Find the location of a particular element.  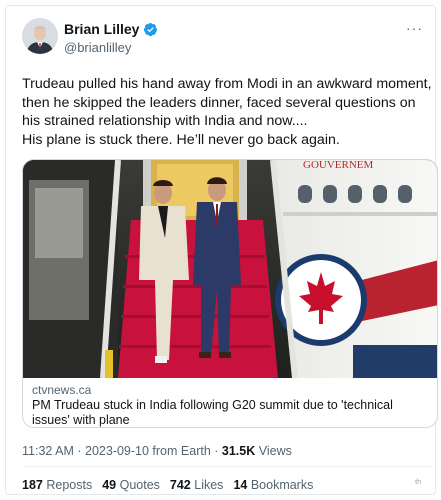

reposts-stat: 187 Reposts is located at coordinates (57, 485).